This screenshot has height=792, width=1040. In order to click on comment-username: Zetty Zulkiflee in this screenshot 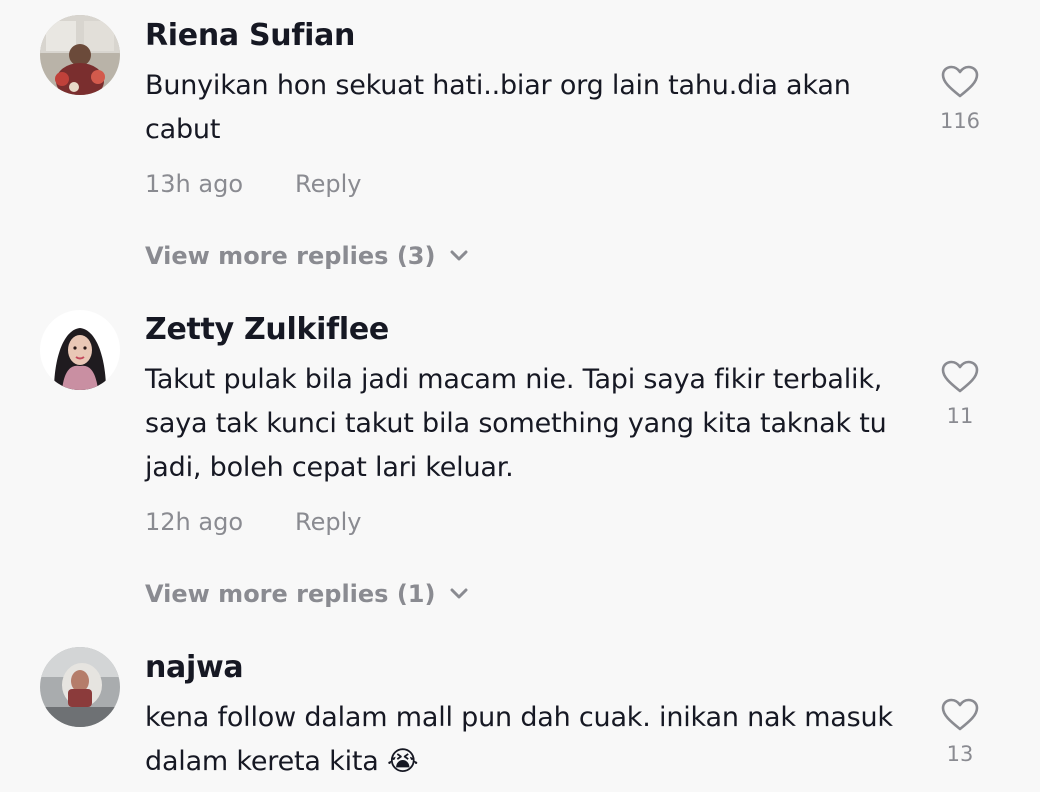, I will do `click(267, 329)`.